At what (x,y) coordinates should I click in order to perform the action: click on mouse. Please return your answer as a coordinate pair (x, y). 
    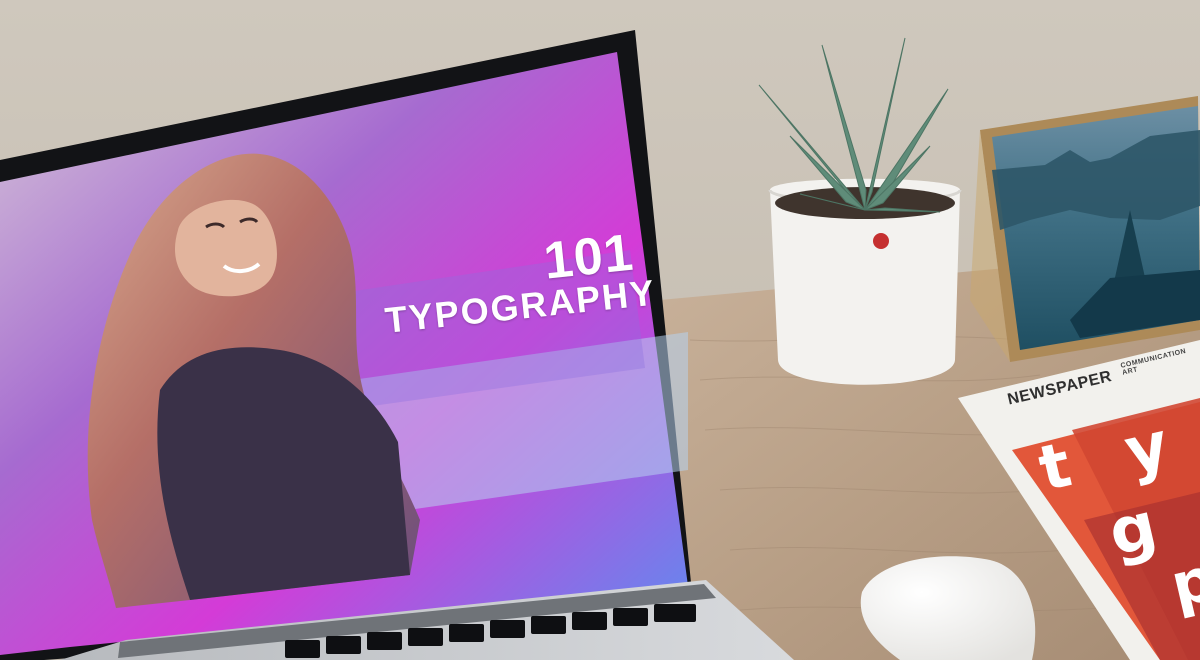
    Looking at the image, I should click on (948, 608).